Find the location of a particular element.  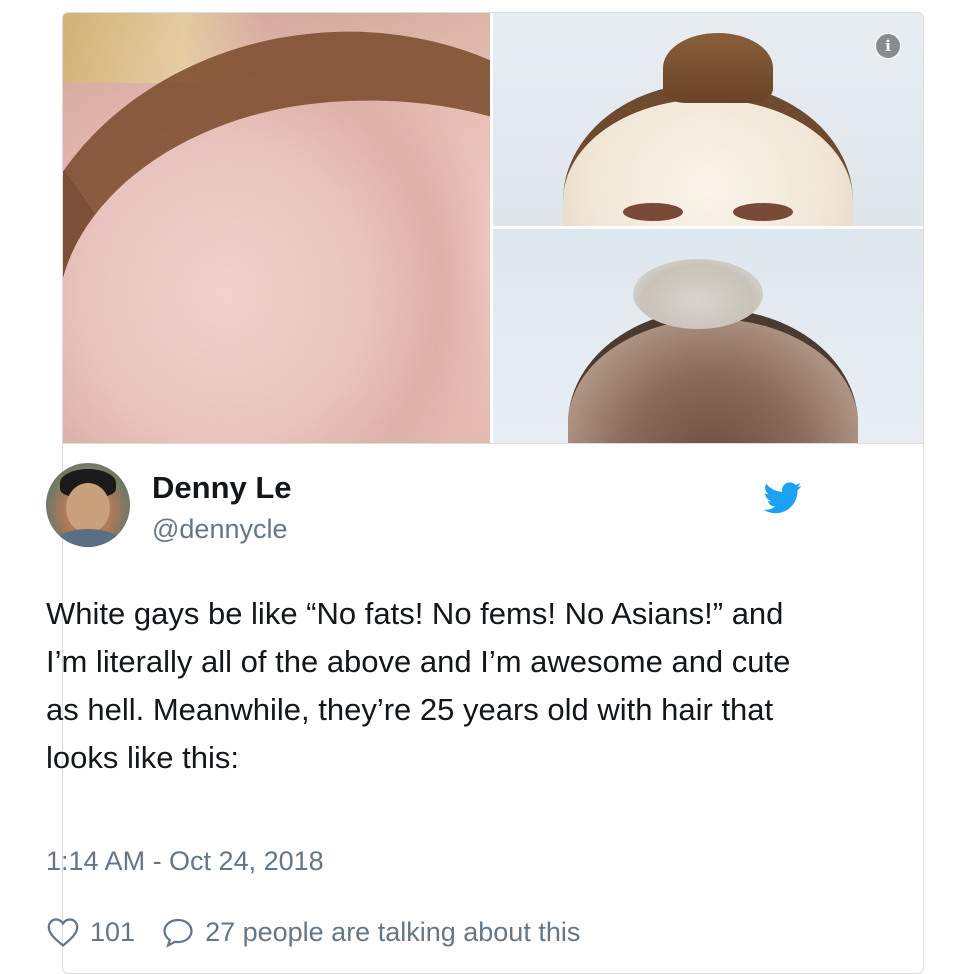

avatar-shirt is located at coordinates (88, 538).